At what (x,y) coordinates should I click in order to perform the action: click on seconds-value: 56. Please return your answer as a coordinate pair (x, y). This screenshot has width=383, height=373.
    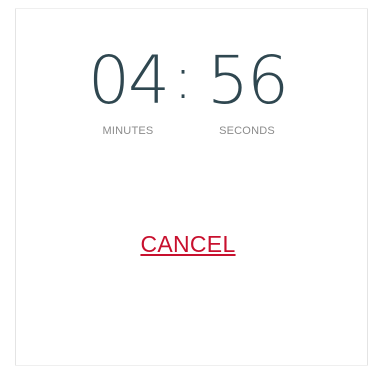
    Looking at the image, I should click on (248, 80).